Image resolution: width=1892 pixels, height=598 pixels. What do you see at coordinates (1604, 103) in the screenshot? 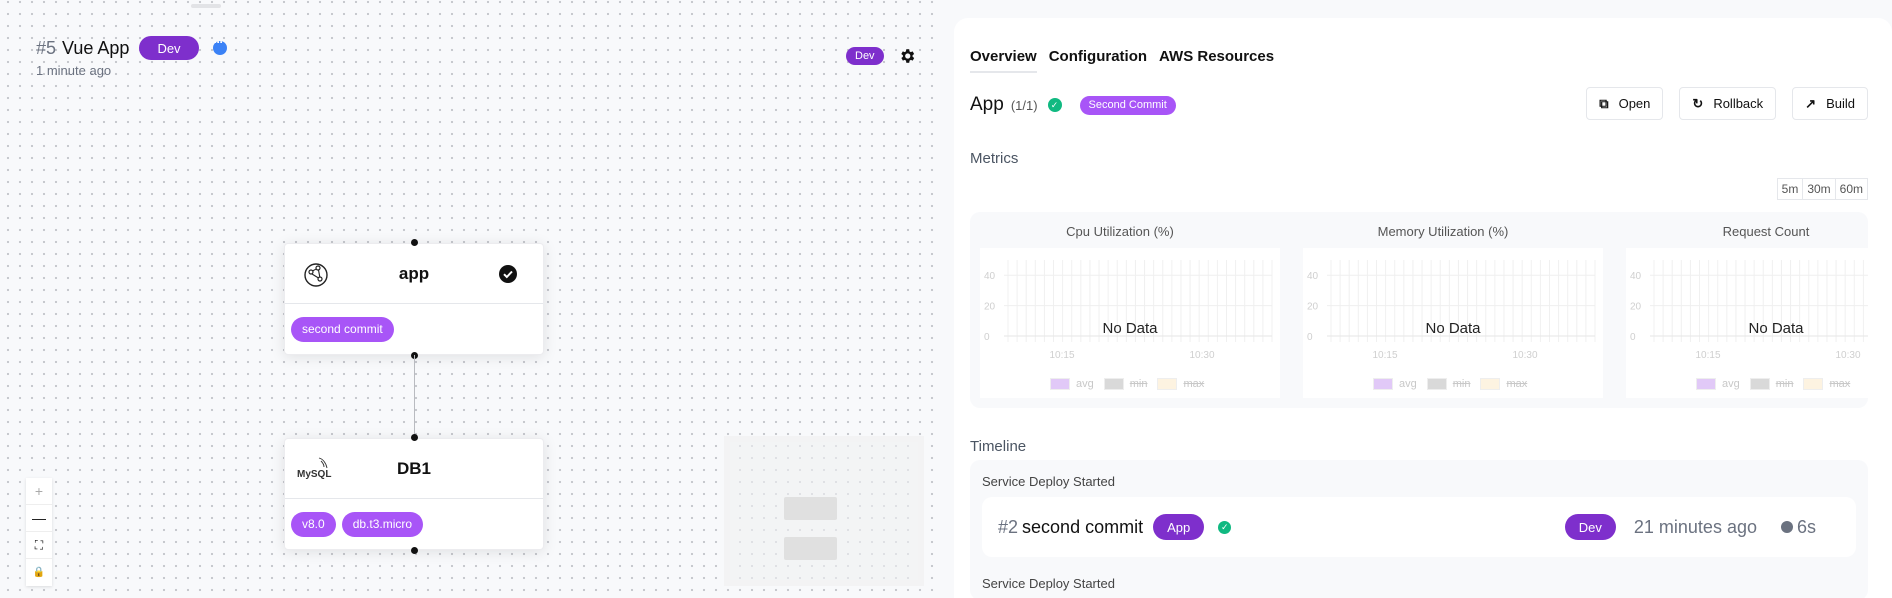
I see `external-link-icon: ⧉` at bounding box center [1604, 103].